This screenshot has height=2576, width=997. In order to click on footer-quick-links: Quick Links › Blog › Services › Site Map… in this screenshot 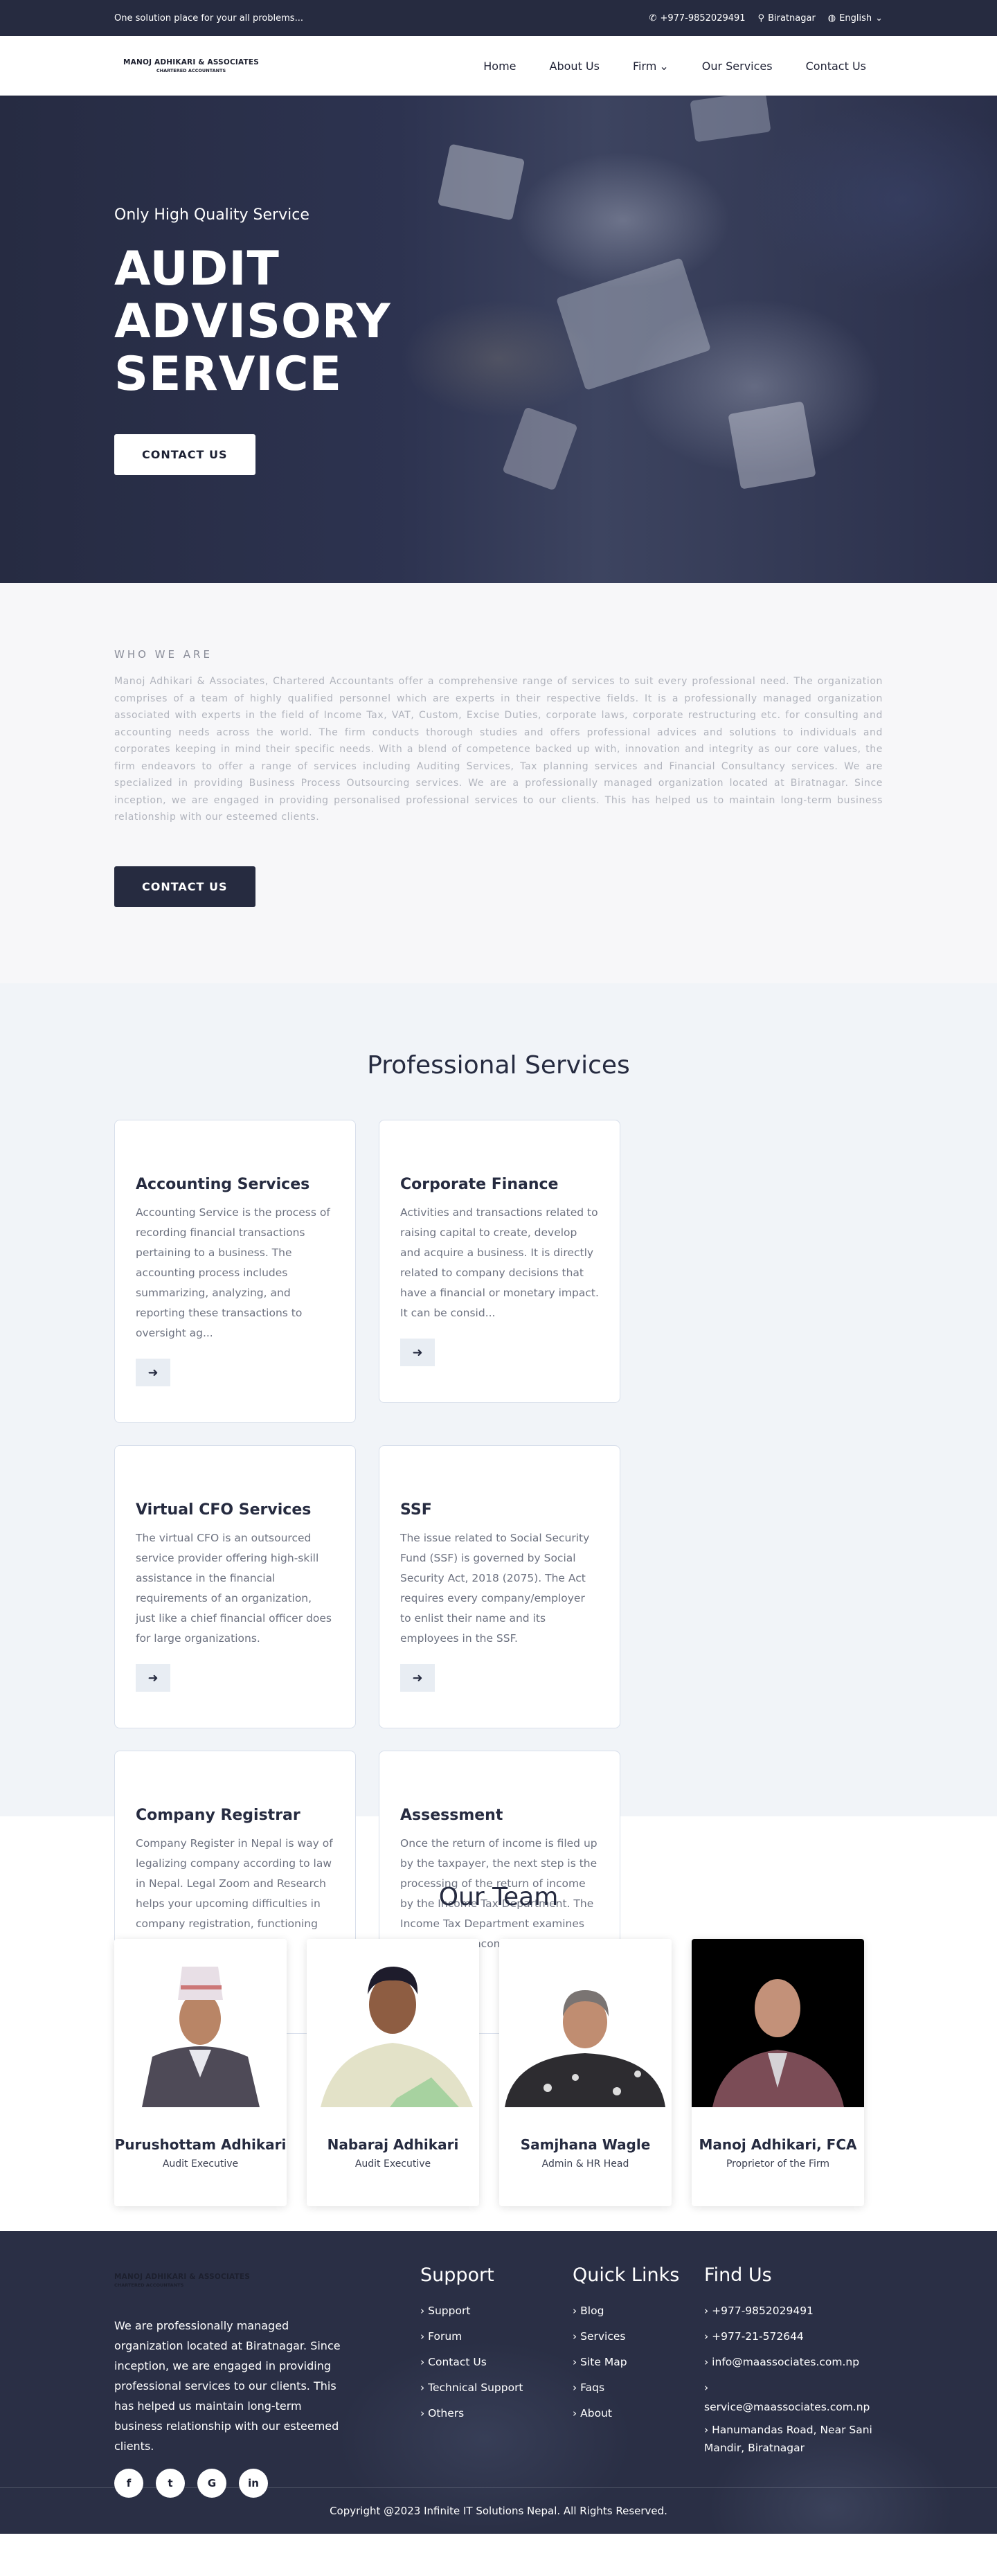, I will do `click(638, 2381)`.